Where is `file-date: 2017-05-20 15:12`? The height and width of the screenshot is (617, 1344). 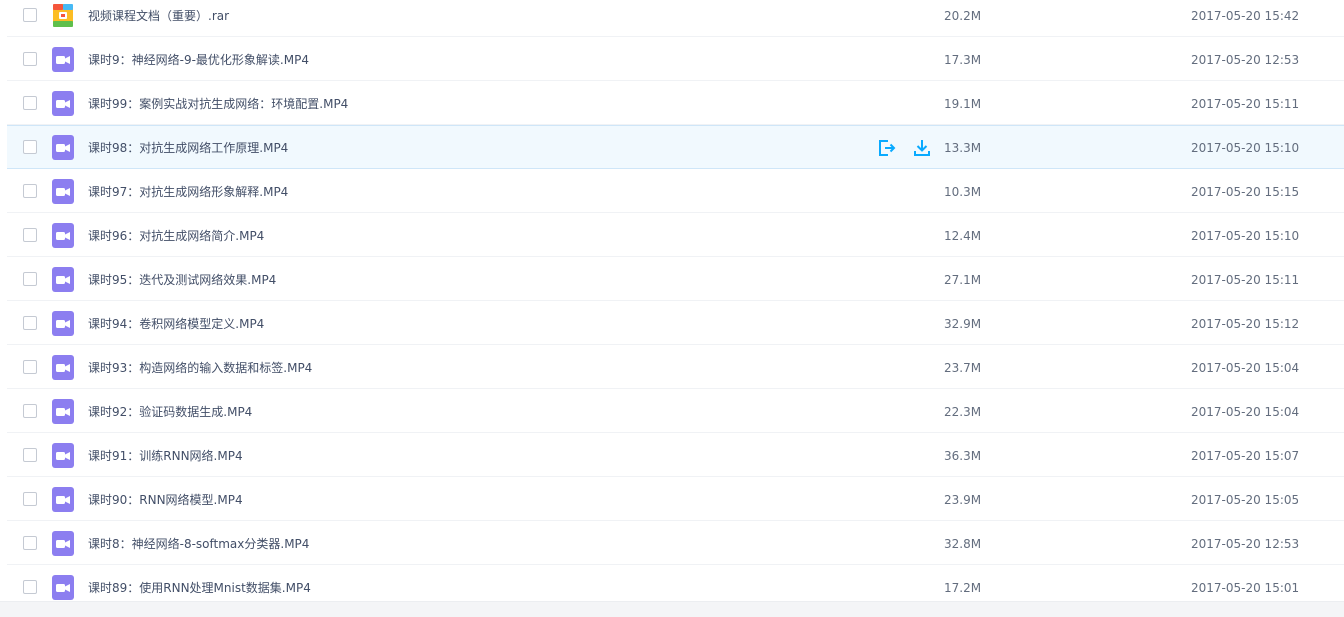
file-date: 2017-05-20 15:12 is located at coordinates (1245, 324).